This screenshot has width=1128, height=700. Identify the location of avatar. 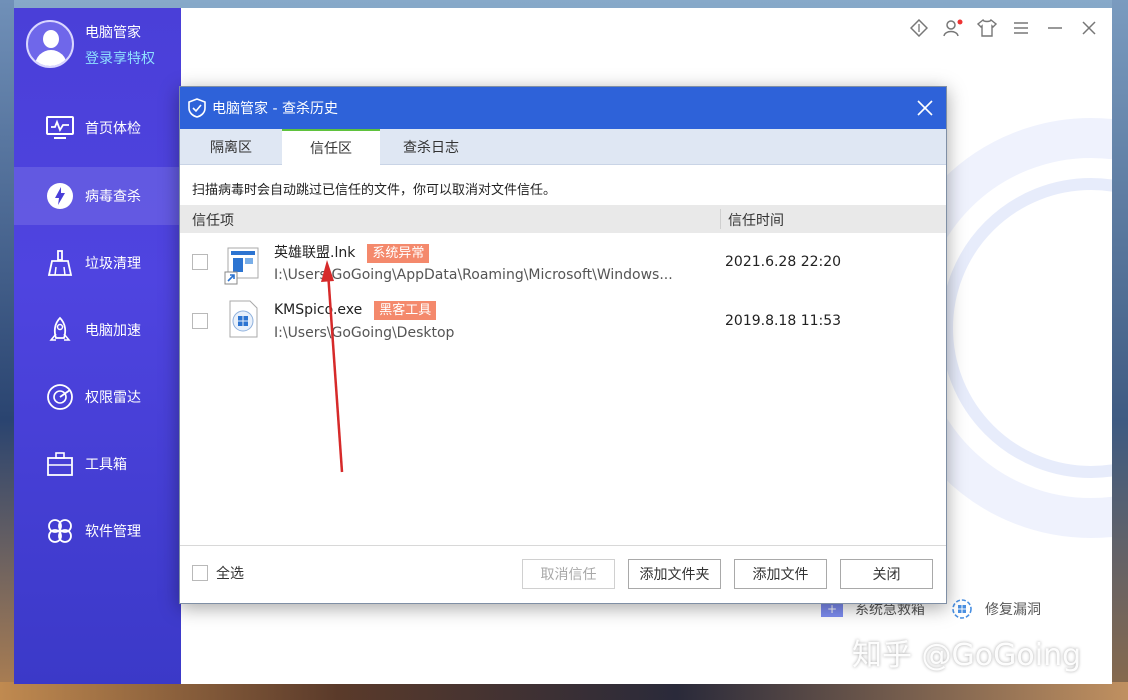
(50, 44).